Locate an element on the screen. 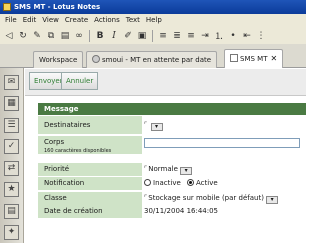 This screenshot has height=243, width=320. todo-icon: ✓ is located at coordinates (11, 146).